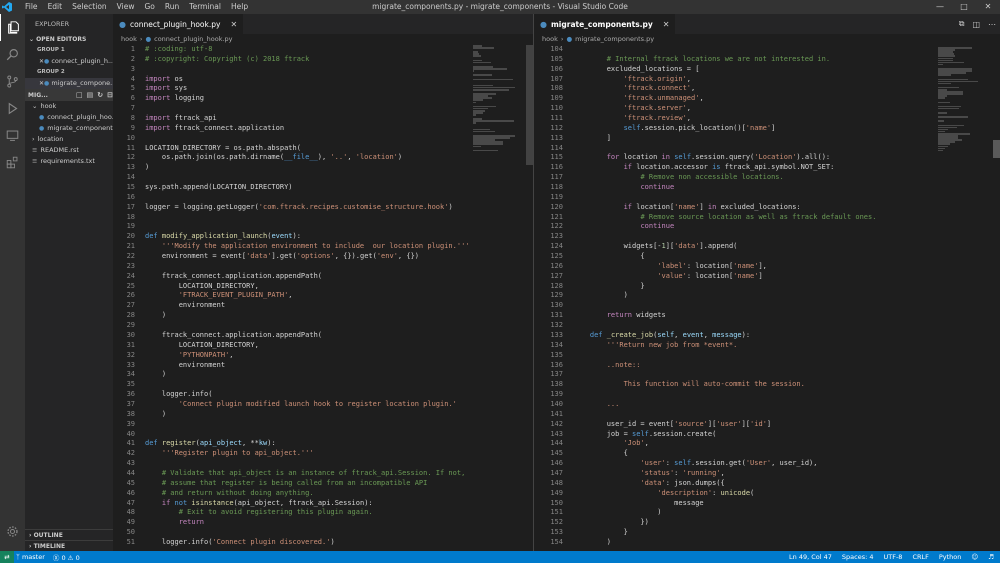  Describe the element at coordinates (858, 557) in the screenshot. I see `indentation-status: Spaces: 4` at that location.